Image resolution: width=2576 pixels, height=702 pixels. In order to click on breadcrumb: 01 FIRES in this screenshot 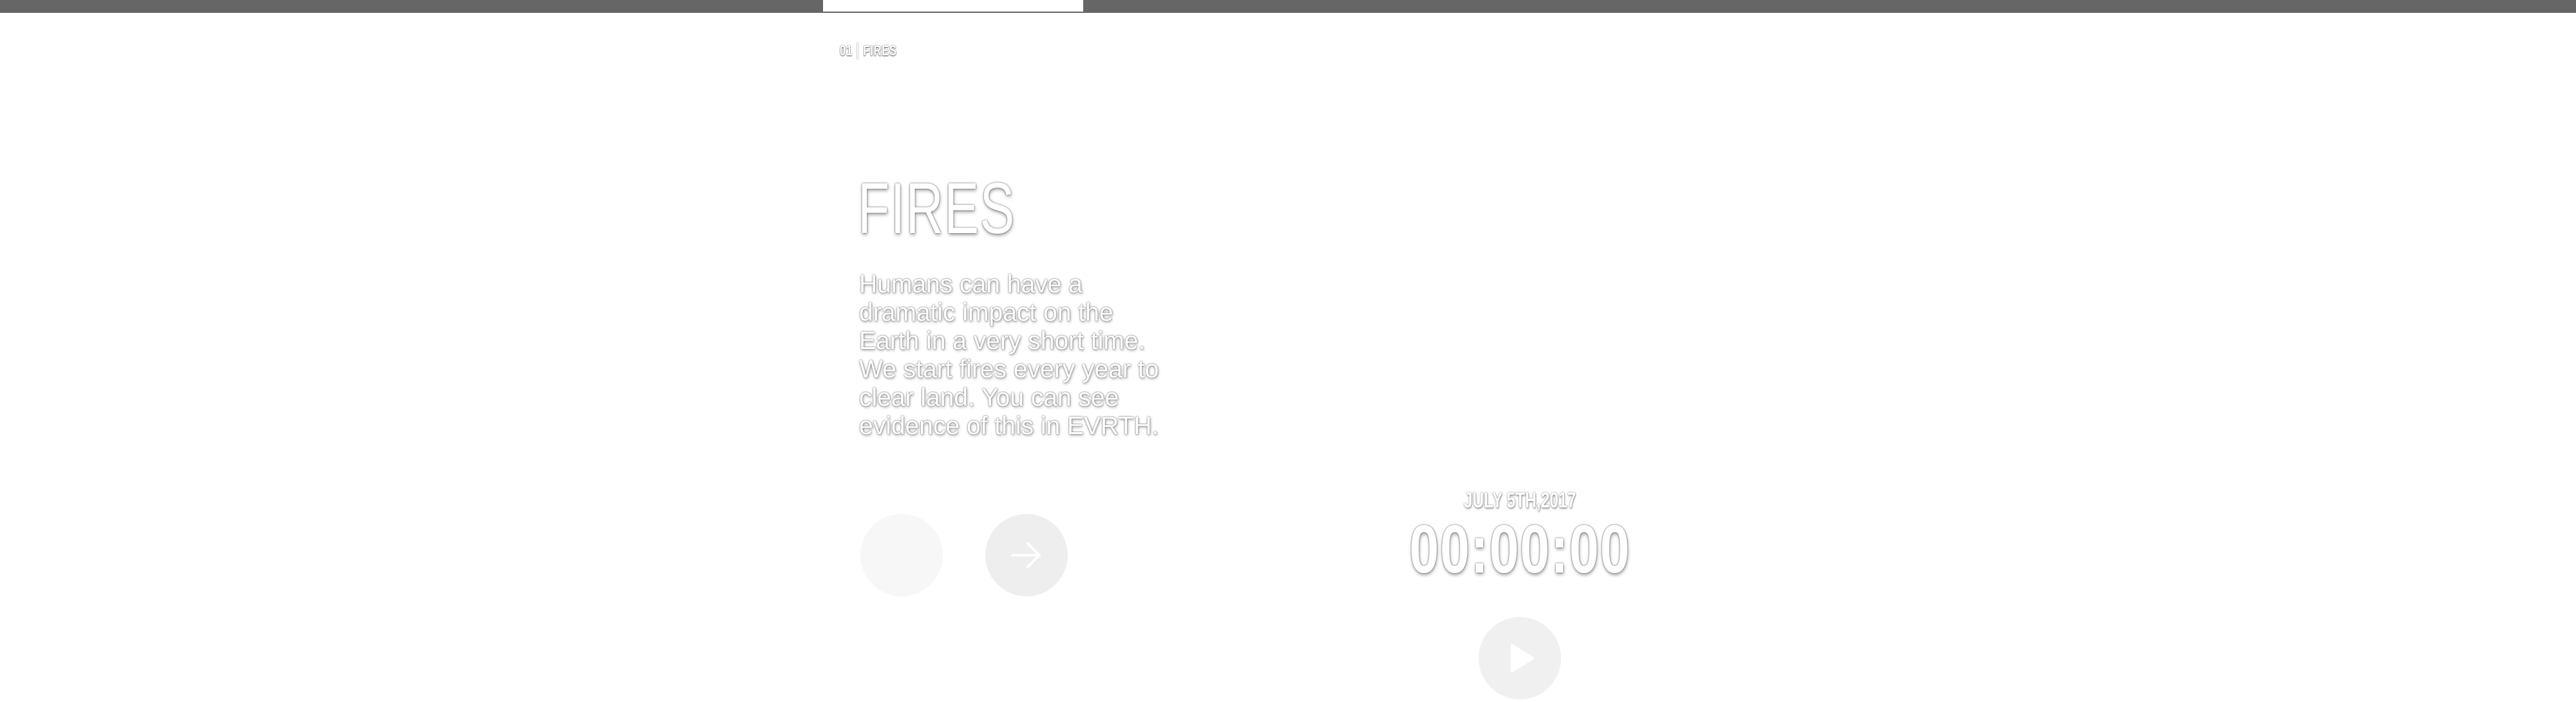, I will do `click(869, 51)`.